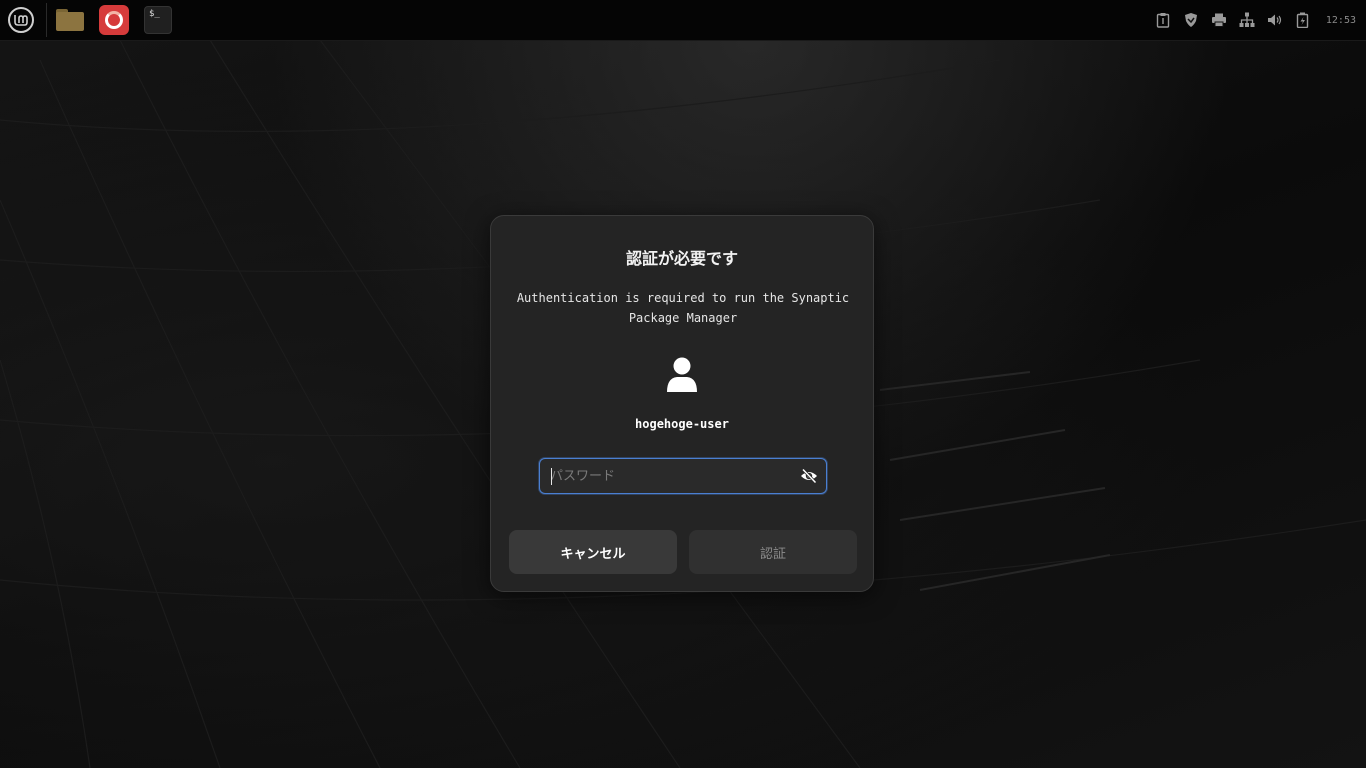 The width and height of the screenshot is (1366, 768). Describe the element at coordinates (551, 476) in the screenshot. I see `text-caret` at that location.